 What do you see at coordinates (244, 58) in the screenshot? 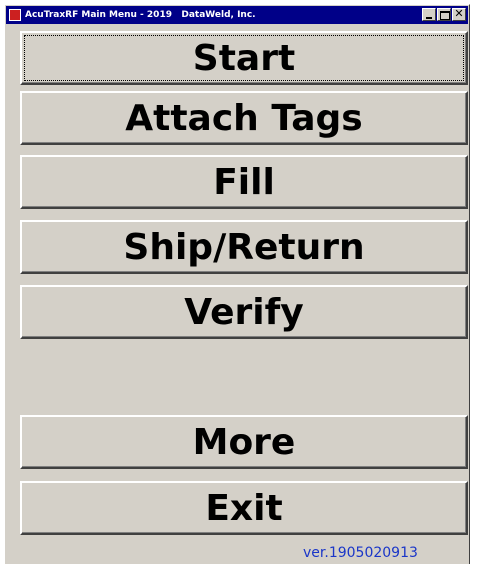
I see `start-button: Start` at bounding box center [244, 58].